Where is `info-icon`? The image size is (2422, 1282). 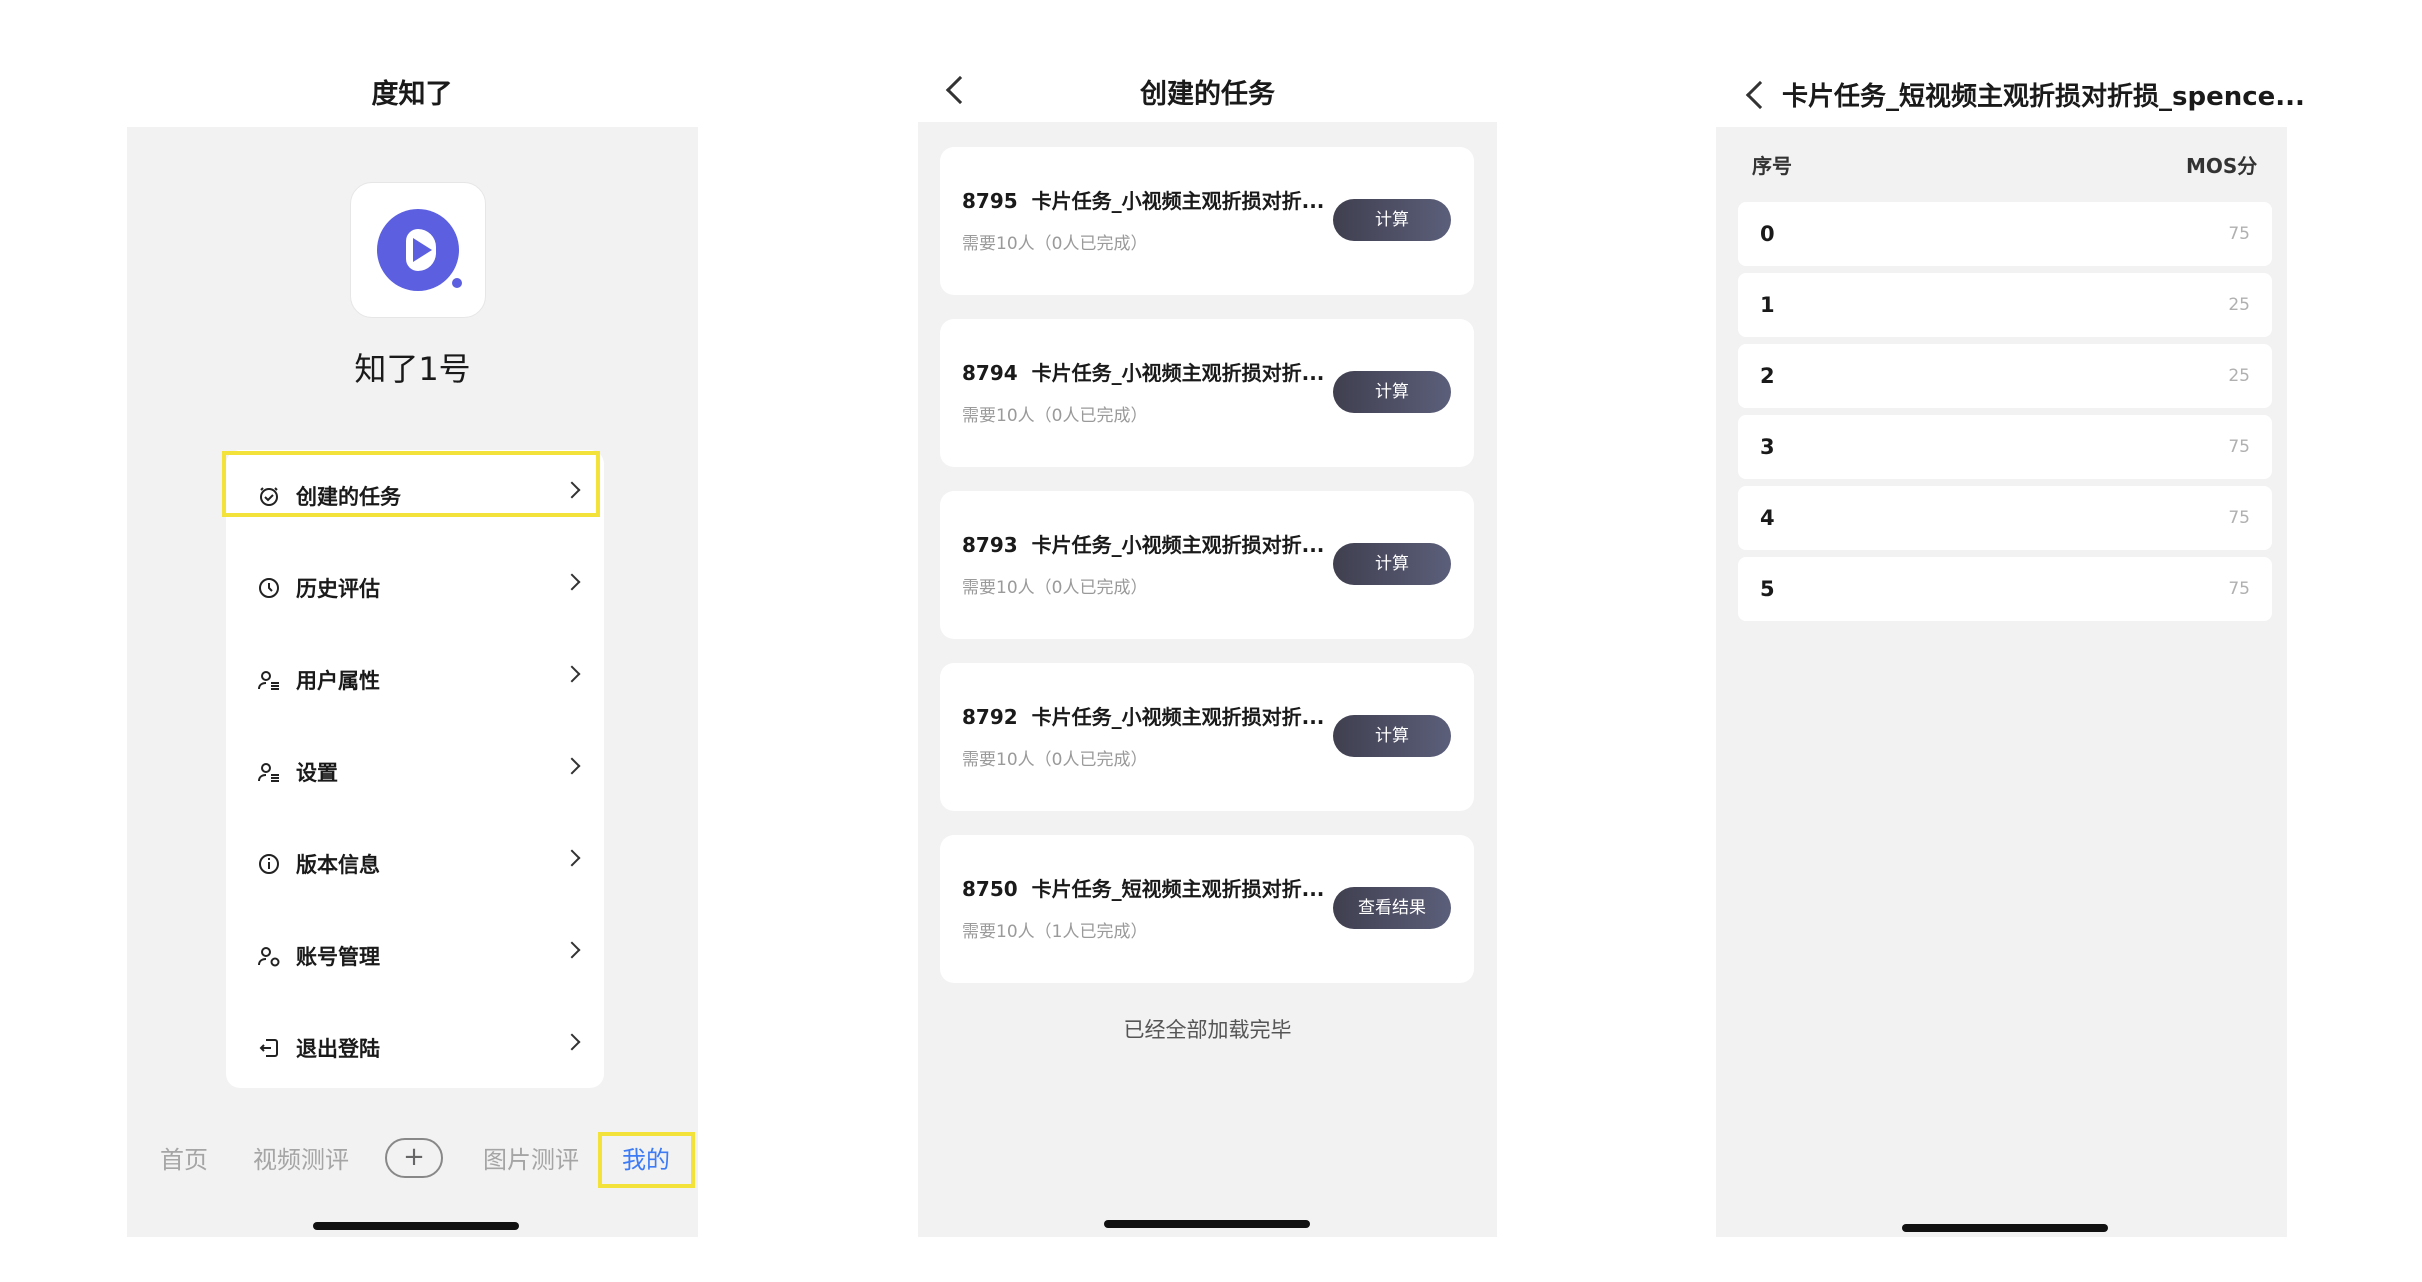 info-icon is located at coordinates (269, 864).